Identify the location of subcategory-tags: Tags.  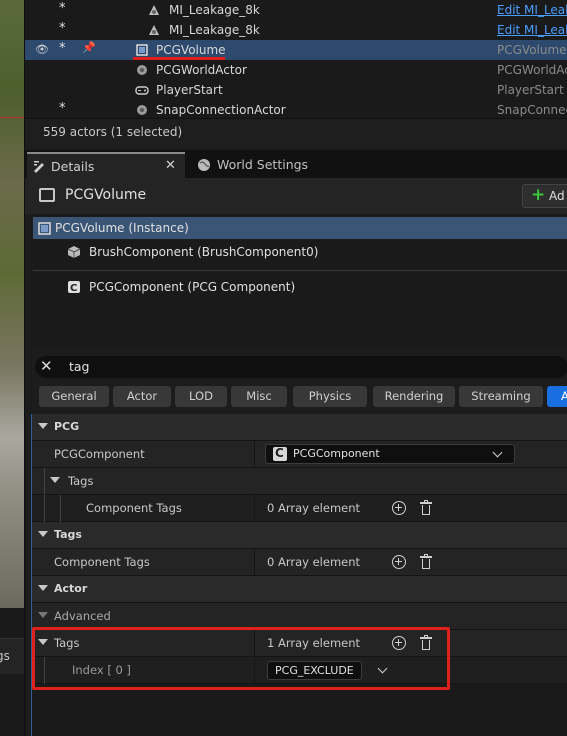
(299, 481).